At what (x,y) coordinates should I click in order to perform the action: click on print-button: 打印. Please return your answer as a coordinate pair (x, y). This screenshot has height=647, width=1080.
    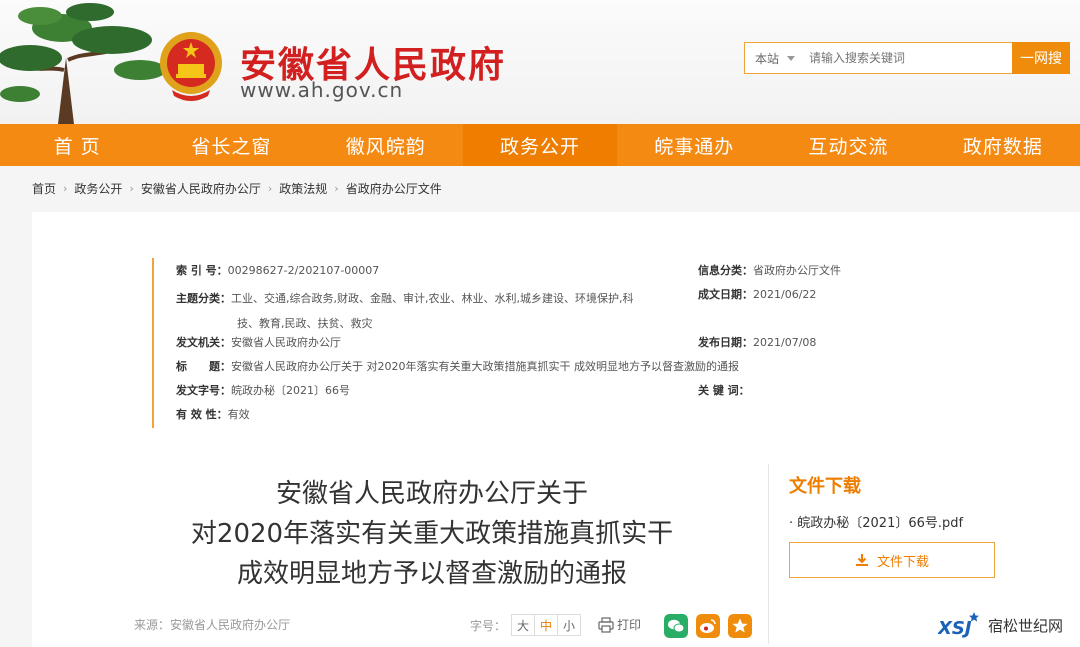
    Looking at the image, I should click on (619, 624).